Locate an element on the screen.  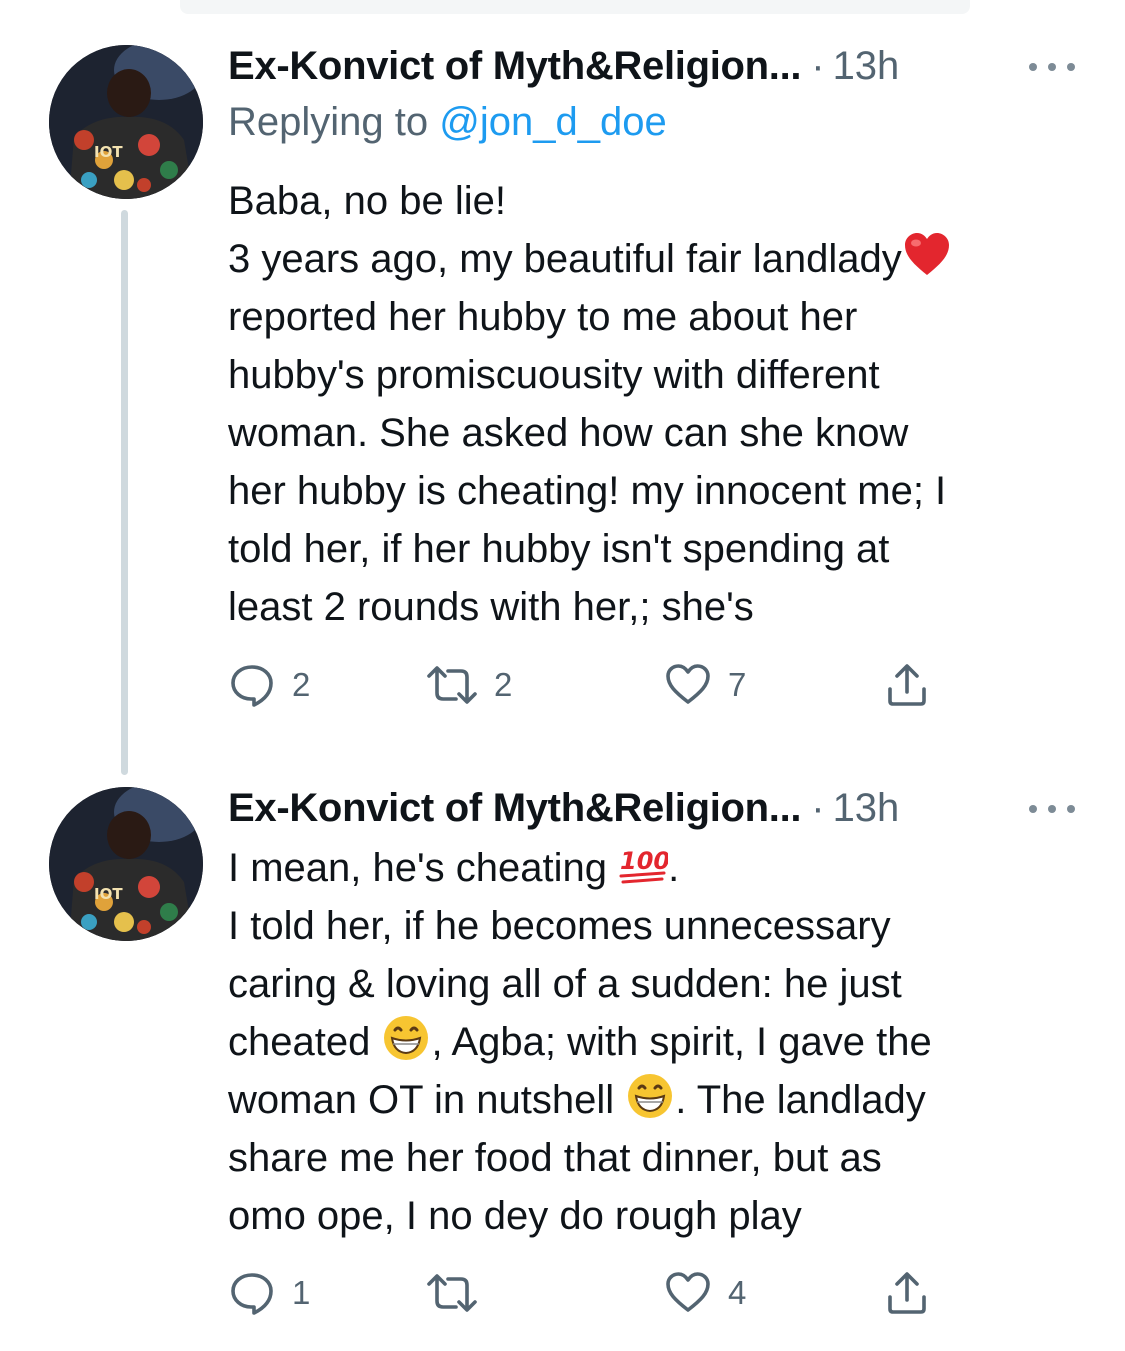
replying-to-label: Replying to is located at coordinates (334, 122).